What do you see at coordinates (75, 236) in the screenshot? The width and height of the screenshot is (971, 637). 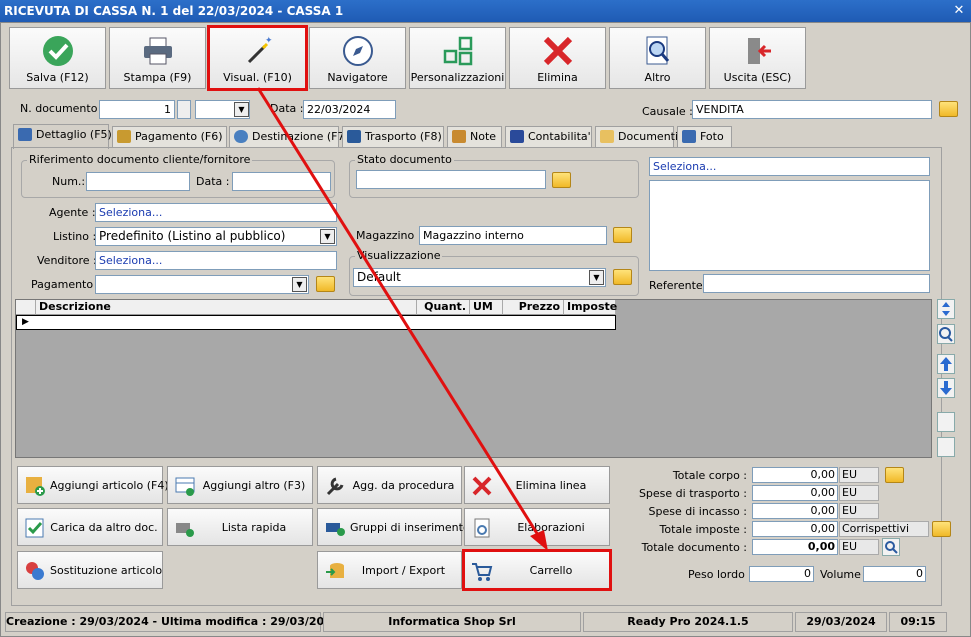 I see `listino-label: Listino :` at bounding box center [75, 236].